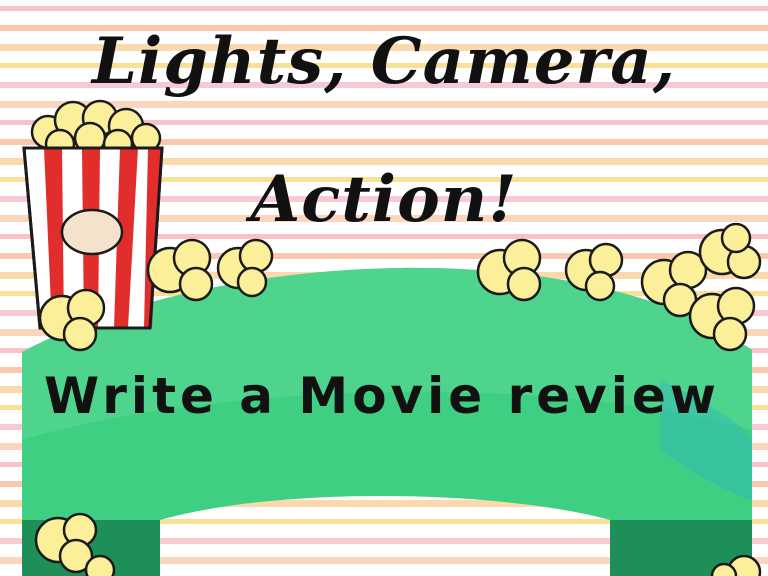 Image resolution: width=768 pixels, height=576 pixels. I want to click on green-banner-right-foot, so click(681, 548).